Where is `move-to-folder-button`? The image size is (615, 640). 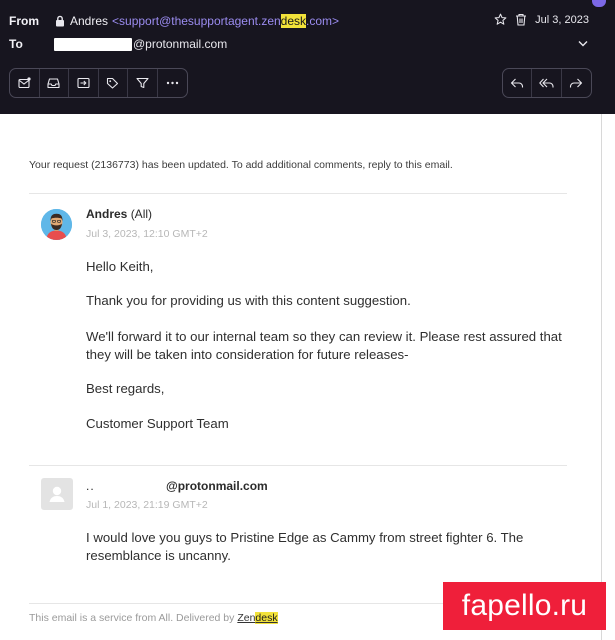
move-to-folder-button is located at coordinates (84, 83).